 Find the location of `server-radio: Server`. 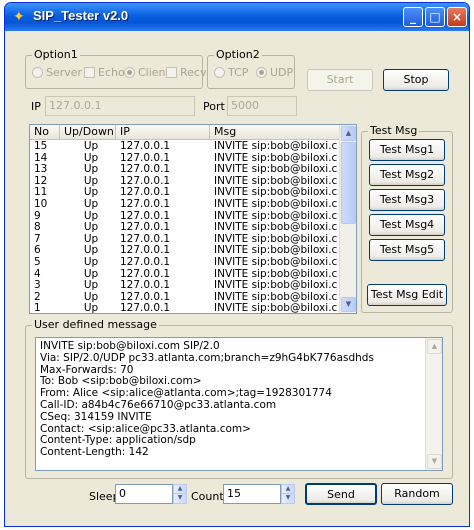

server-radio: Server is located at coordinates (57, 72).